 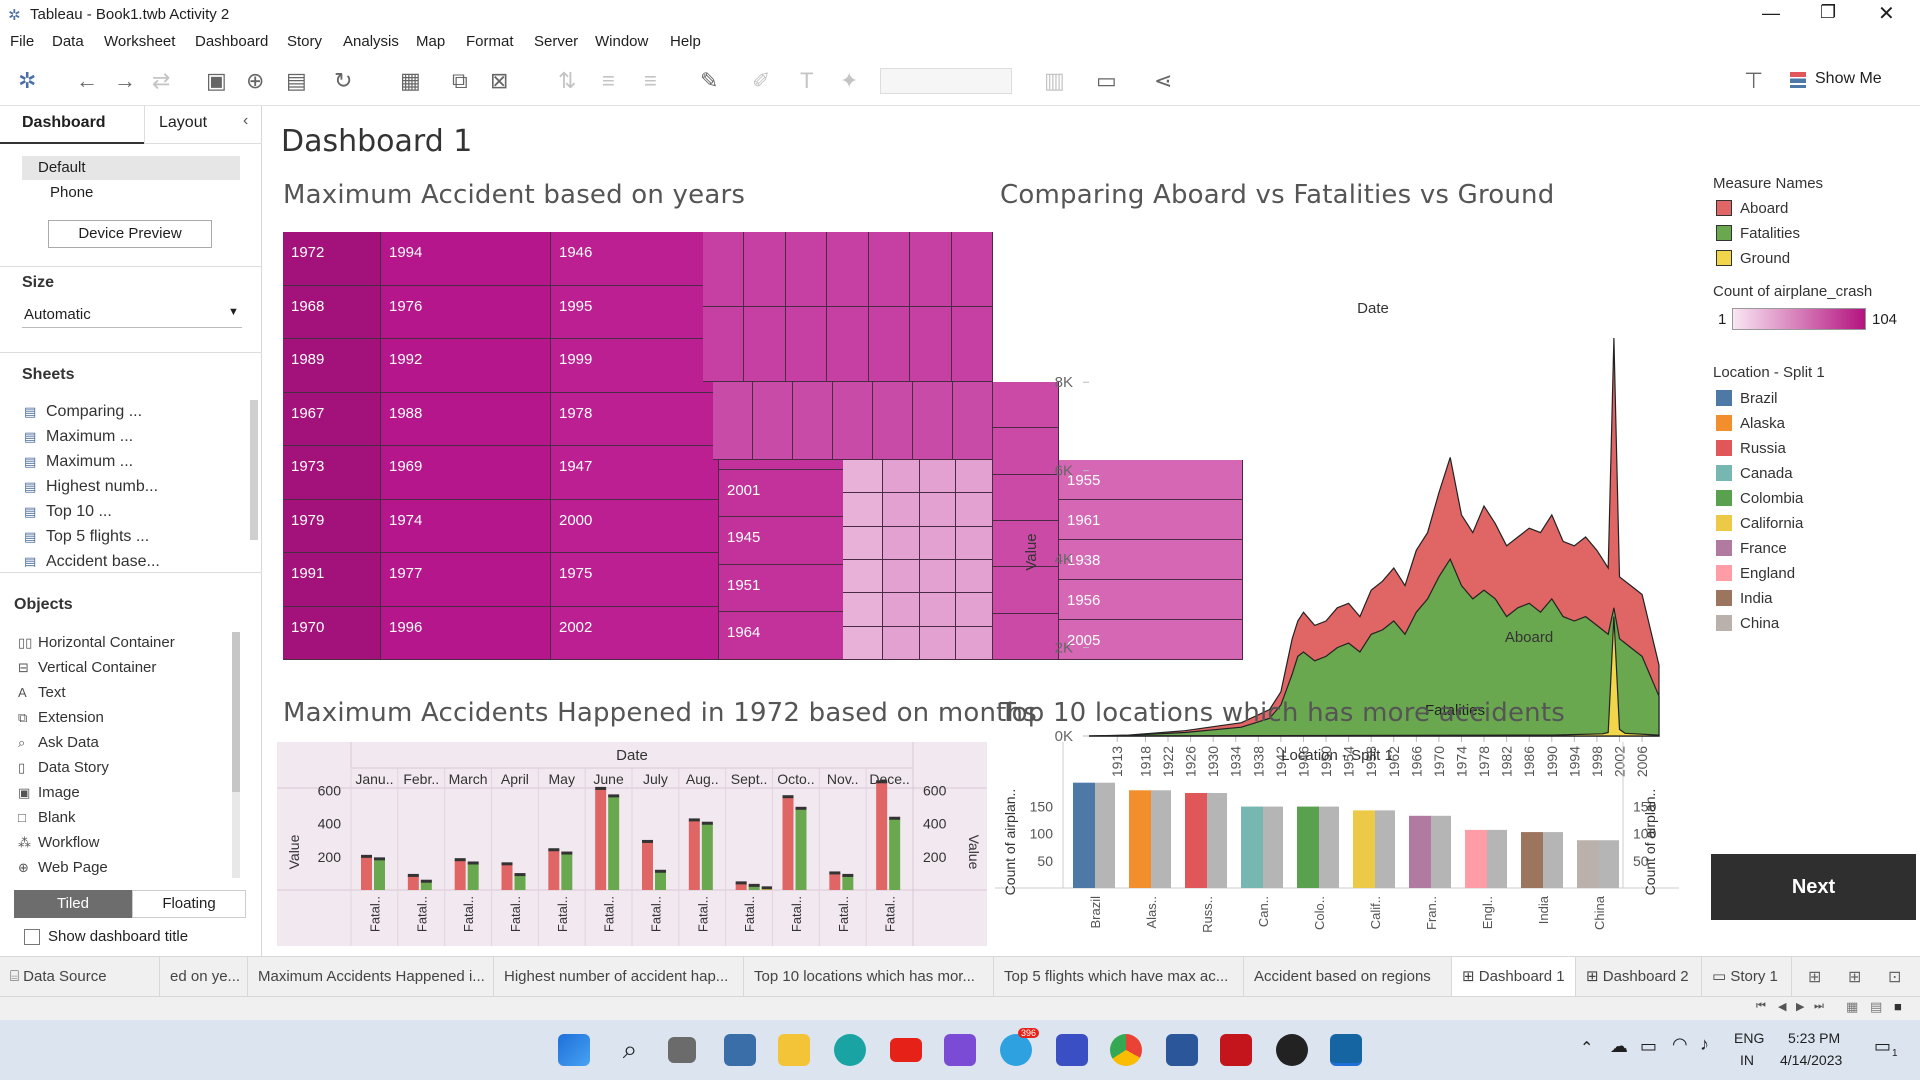 What do you see at coordinates (1759, 498) in the screenshot?
I see `legend-item-location: Colombia` at bounding box center [1759, 498].